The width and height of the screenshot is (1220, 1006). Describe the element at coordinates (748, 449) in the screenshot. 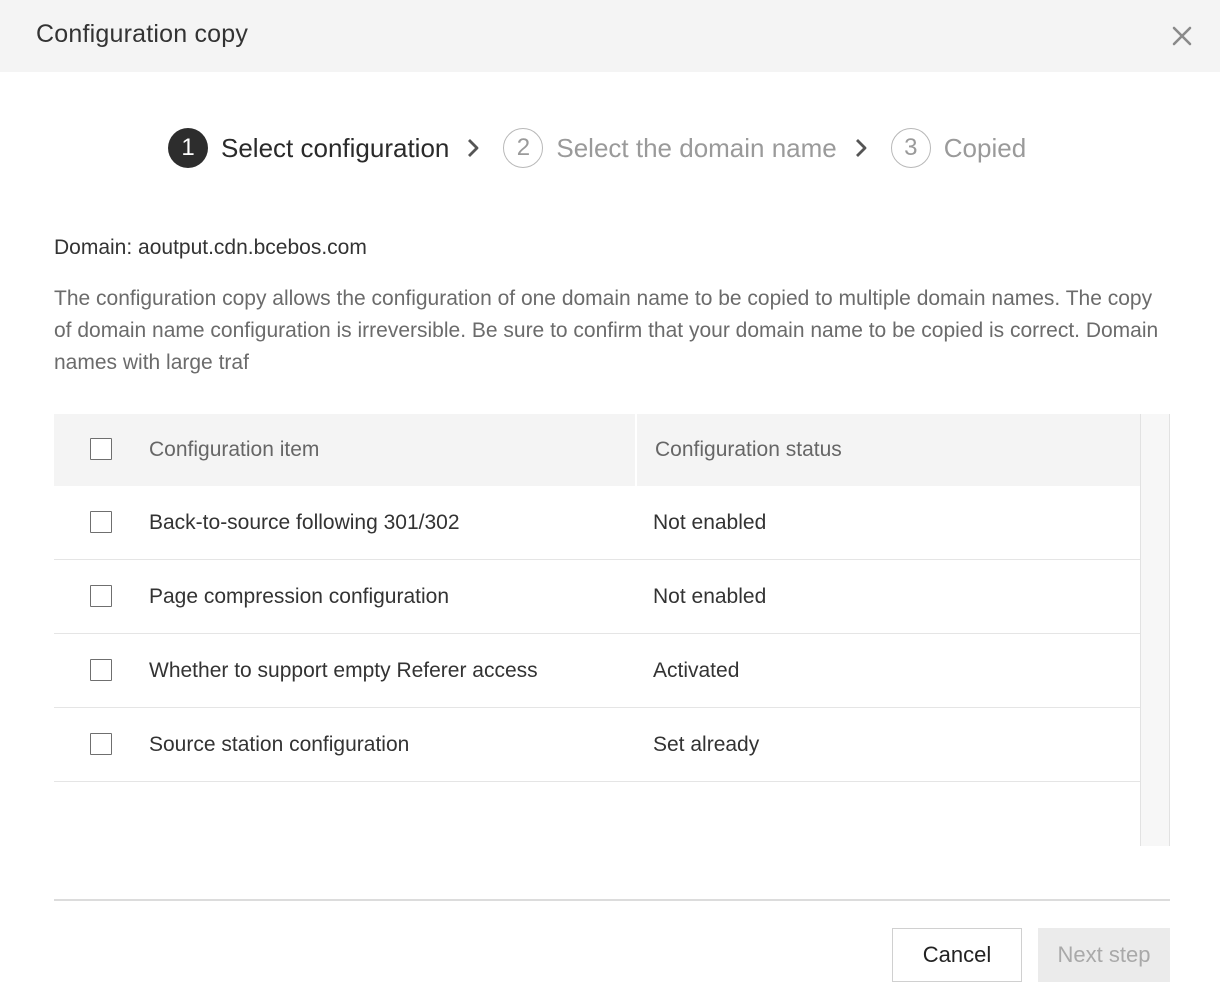

I see `header-configuration-status: Configuration status` at that location.